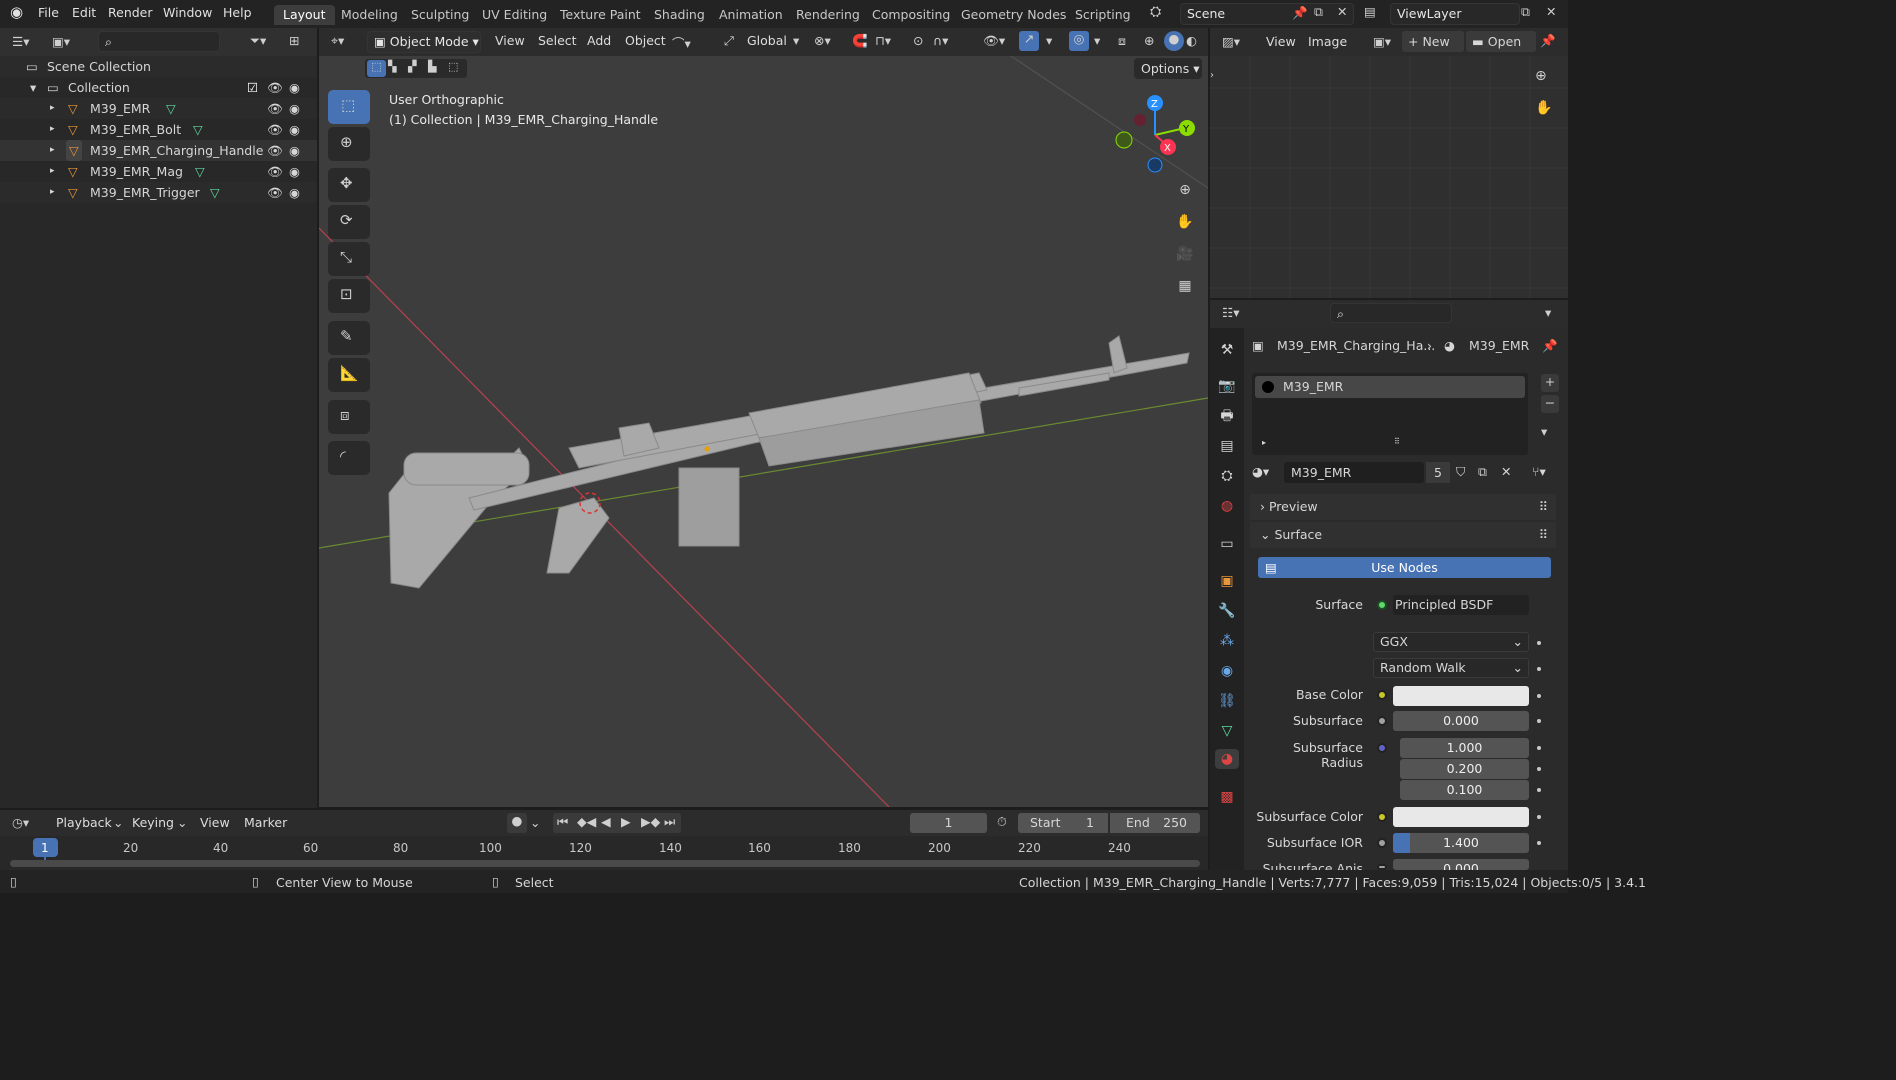 This screenshot has height=1080, width=1896. I want to click on menu-marker: Marker, so click(265, 822).